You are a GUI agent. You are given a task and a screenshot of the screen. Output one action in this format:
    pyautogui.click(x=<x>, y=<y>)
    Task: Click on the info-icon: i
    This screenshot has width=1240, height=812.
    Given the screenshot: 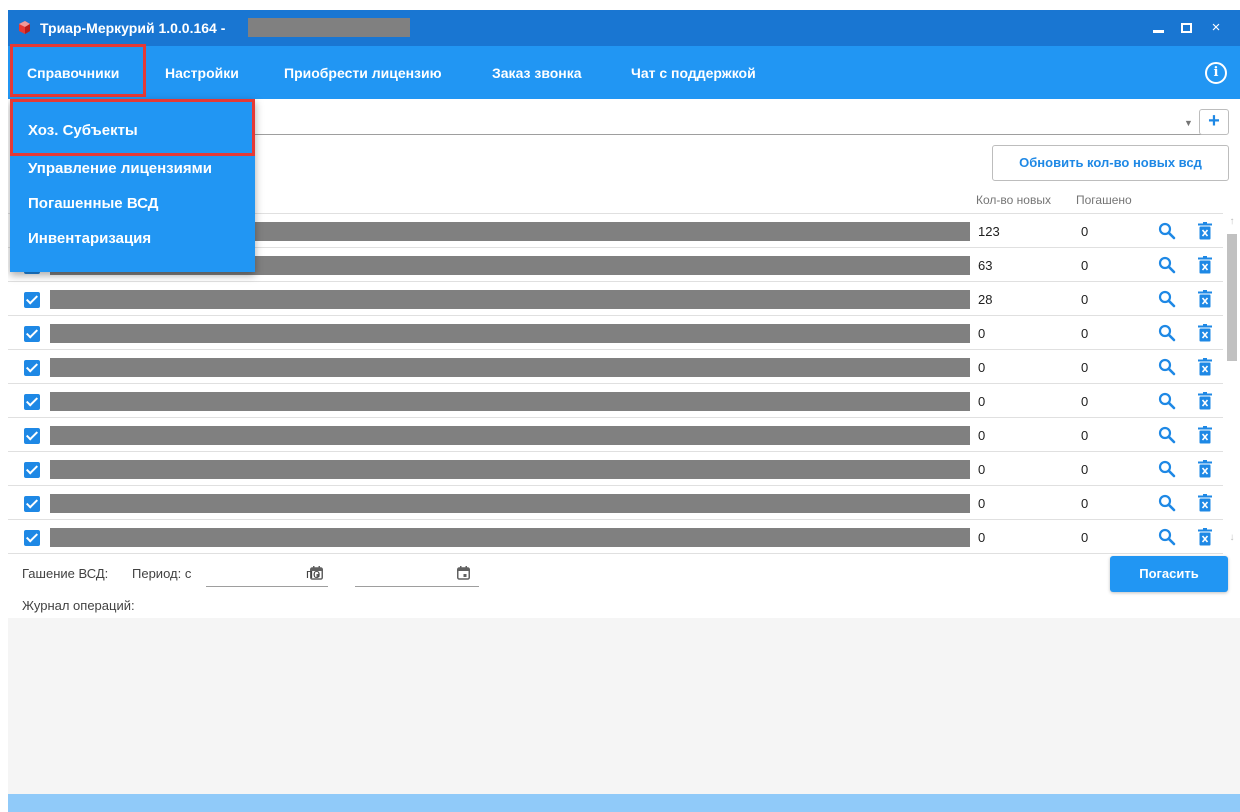 What is the action you would take?
    pyautogui.click(x=1216, y=73)
    